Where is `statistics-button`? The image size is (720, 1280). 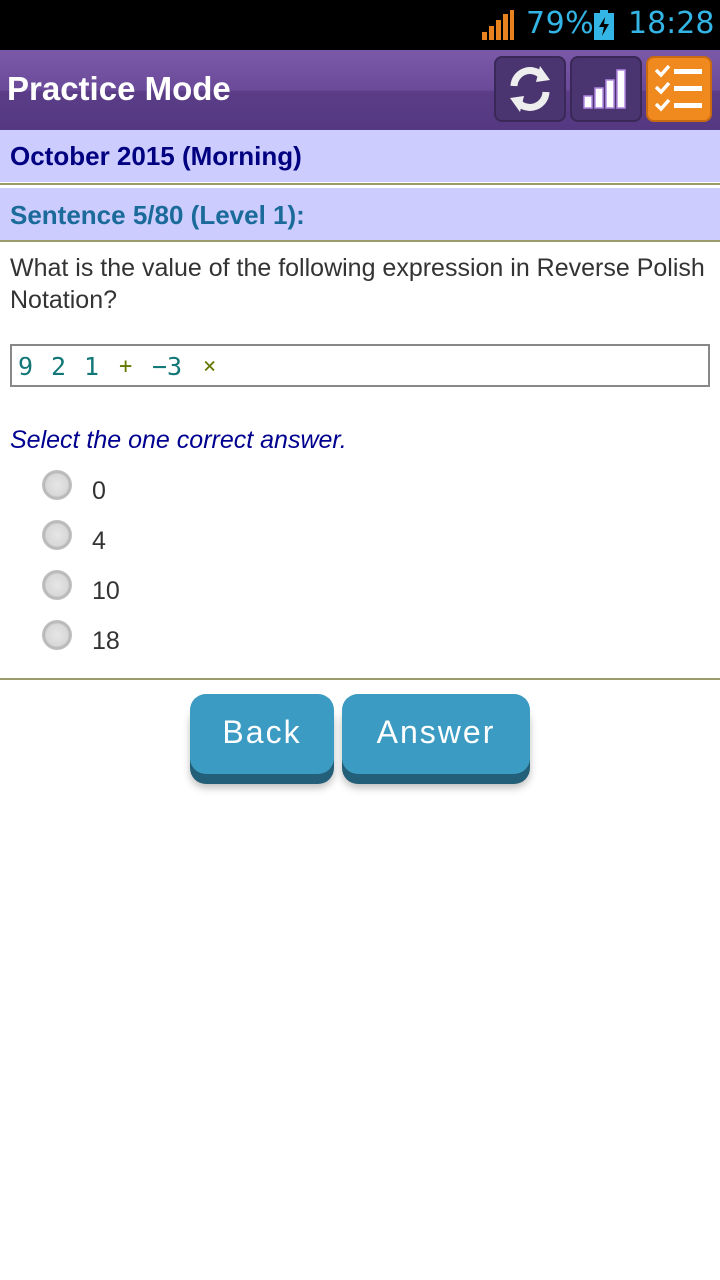 statistics-button is located at coordinates (606, 89).